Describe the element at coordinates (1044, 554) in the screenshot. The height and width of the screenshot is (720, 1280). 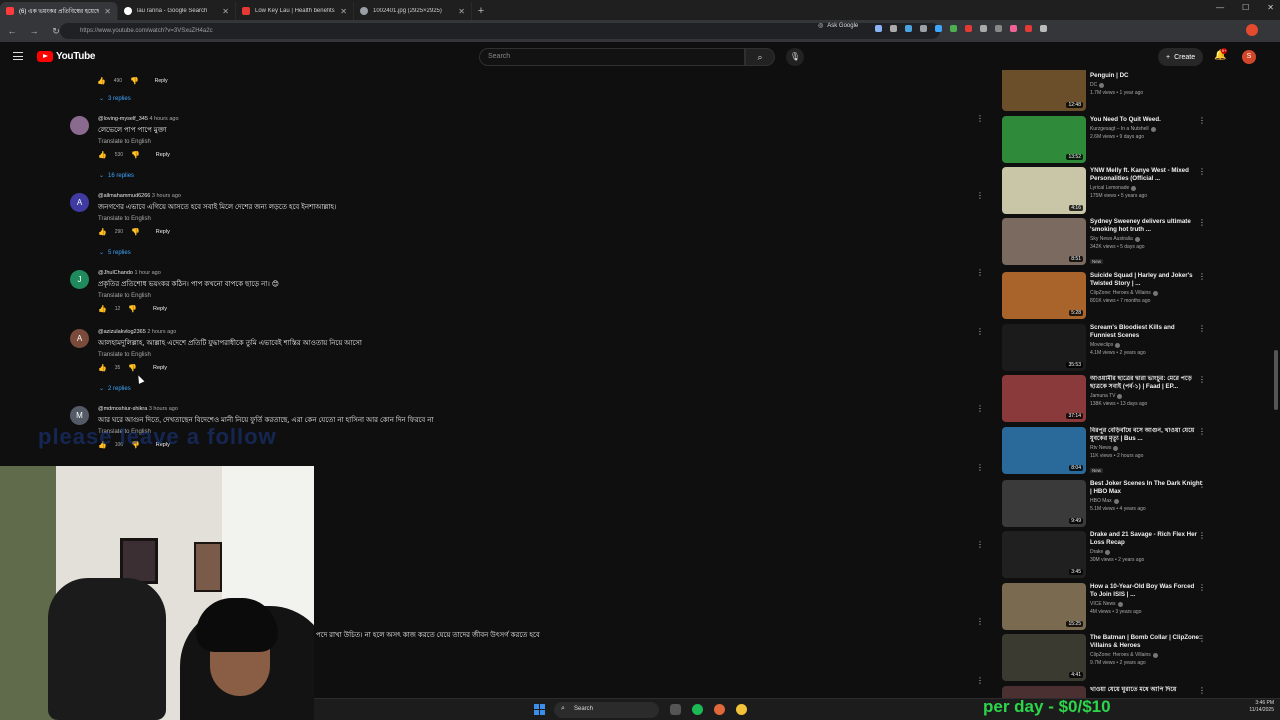
I see `video-thumbnail: 3:45` at that location.